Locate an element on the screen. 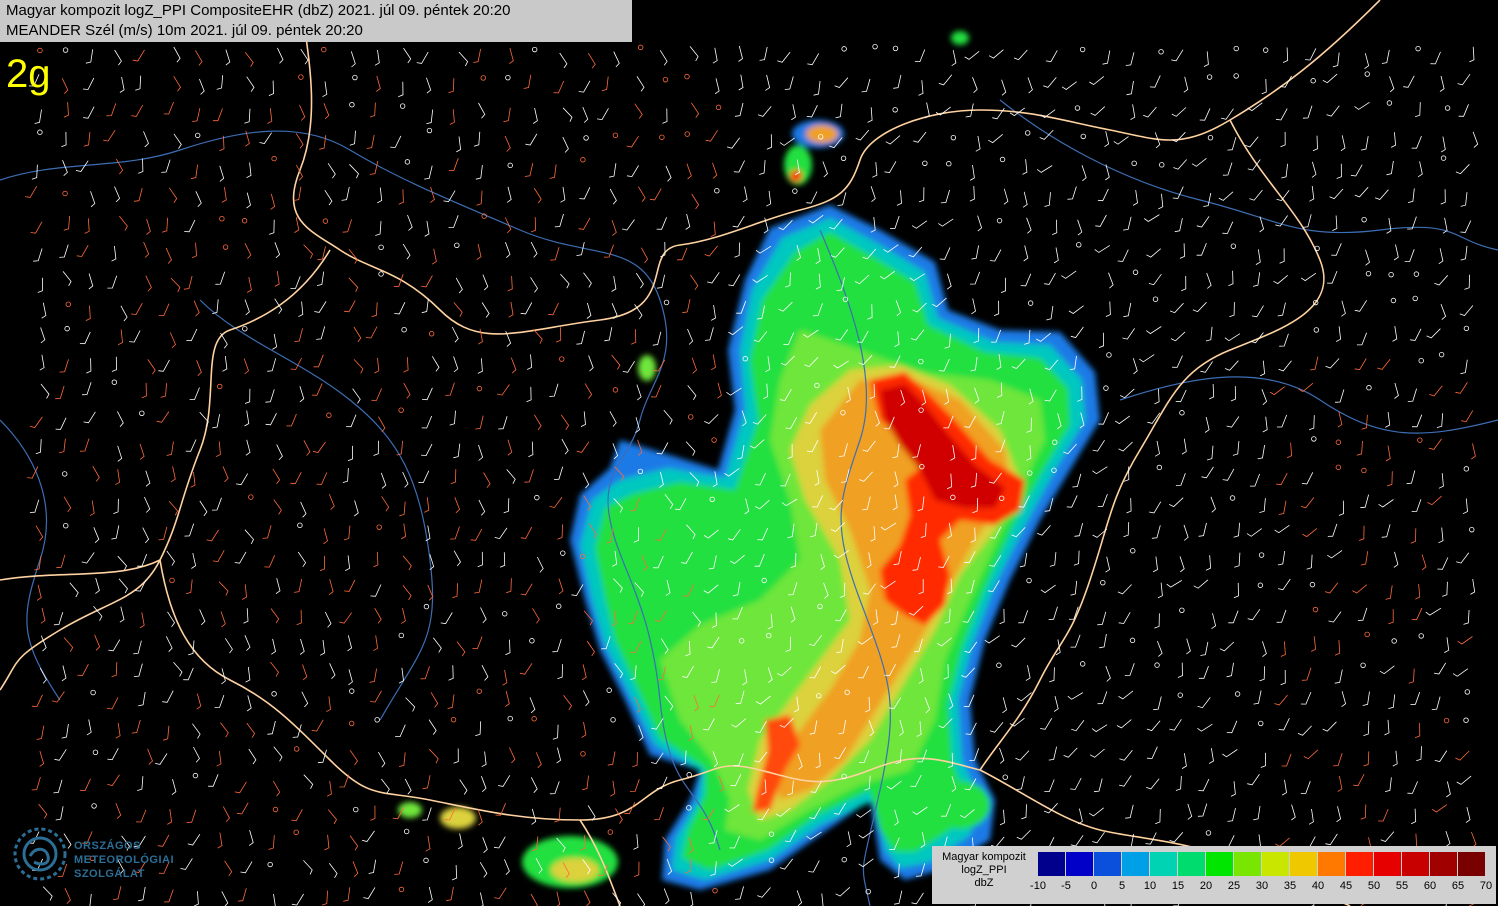  legend-unit: dbZ is located at coordinates (984, 883).